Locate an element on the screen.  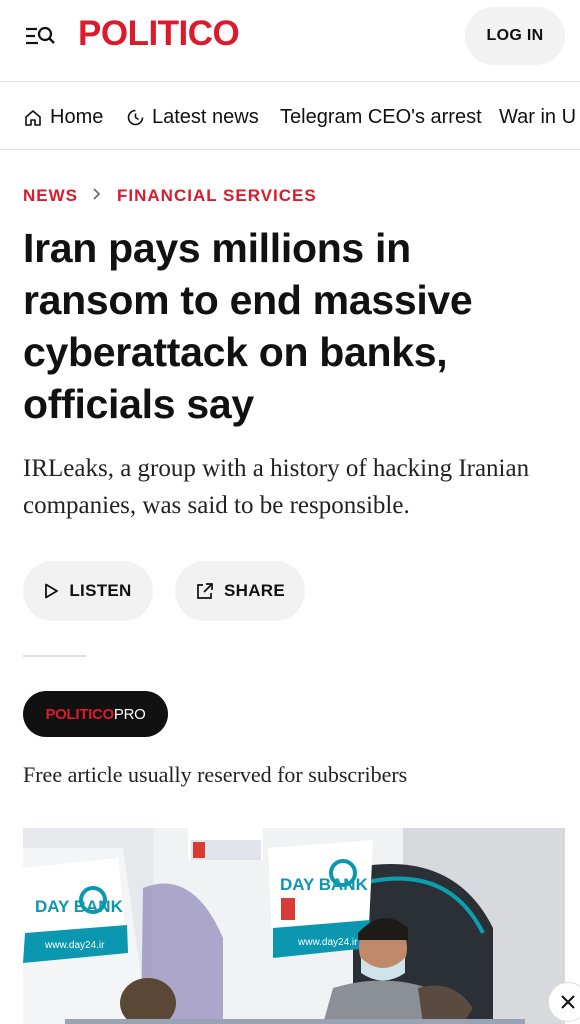
login-button: LOG IN is located at coordinates (515, 36).